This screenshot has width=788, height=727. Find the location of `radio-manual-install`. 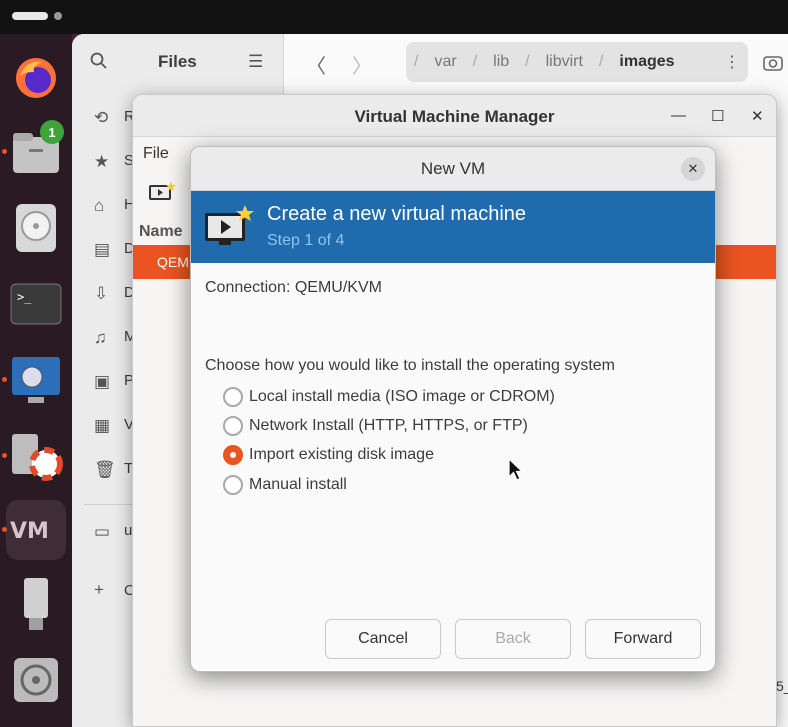

radio-manual-install is located at coordinates (233, 485).